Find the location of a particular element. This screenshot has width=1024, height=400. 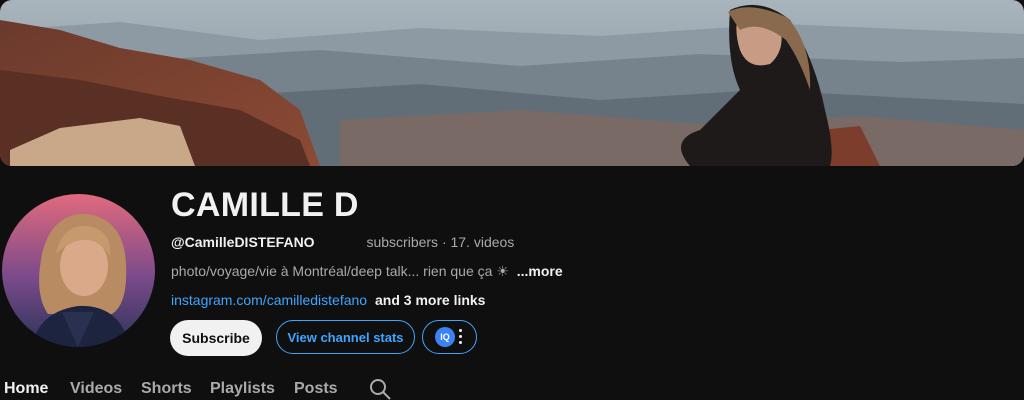

more-vertical-icon is located at coordinates (461, 337).